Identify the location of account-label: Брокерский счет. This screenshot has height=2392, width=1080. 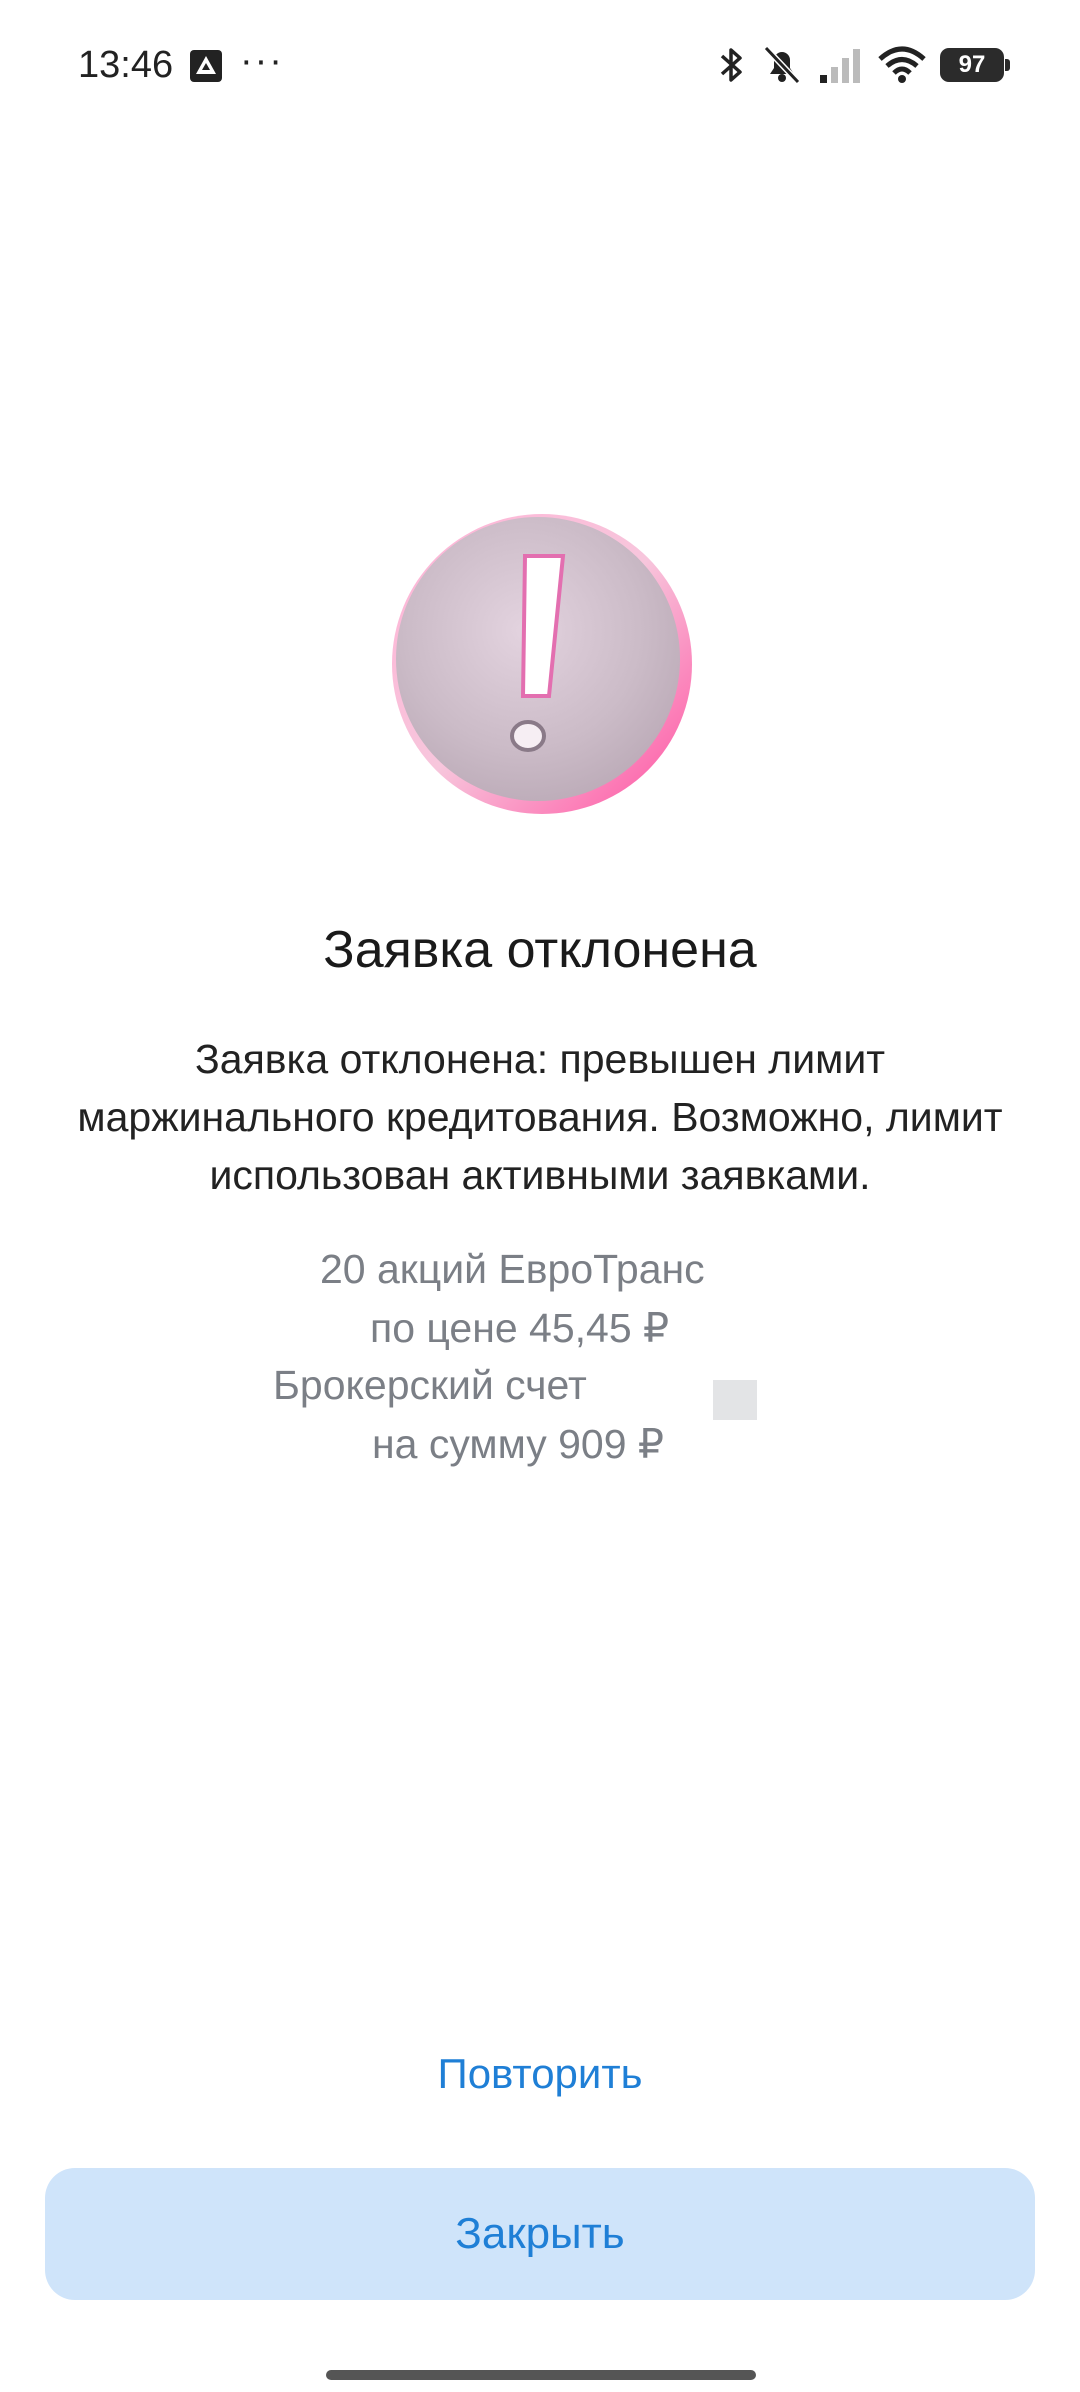
(430, 1385).